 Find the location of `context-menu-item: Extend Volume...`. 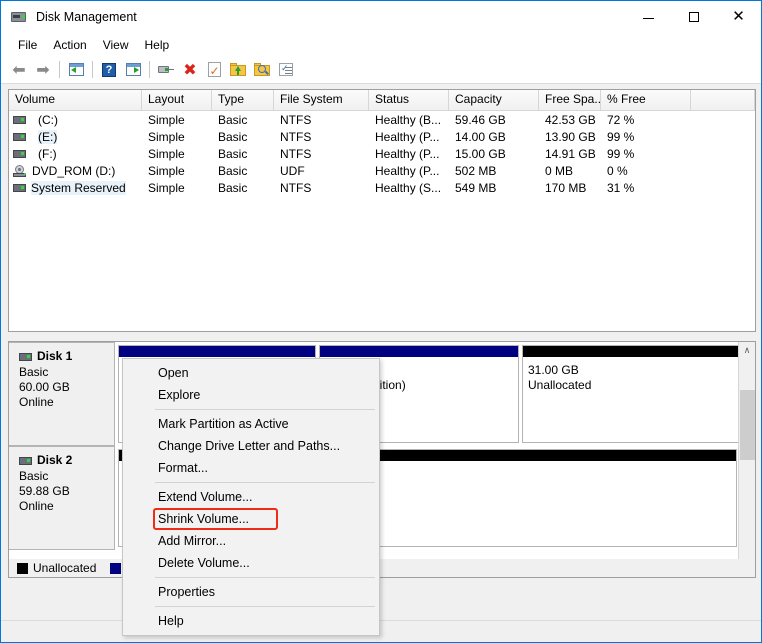

context-menu-item: Extend Volume... is located at coordinates (251, 497).